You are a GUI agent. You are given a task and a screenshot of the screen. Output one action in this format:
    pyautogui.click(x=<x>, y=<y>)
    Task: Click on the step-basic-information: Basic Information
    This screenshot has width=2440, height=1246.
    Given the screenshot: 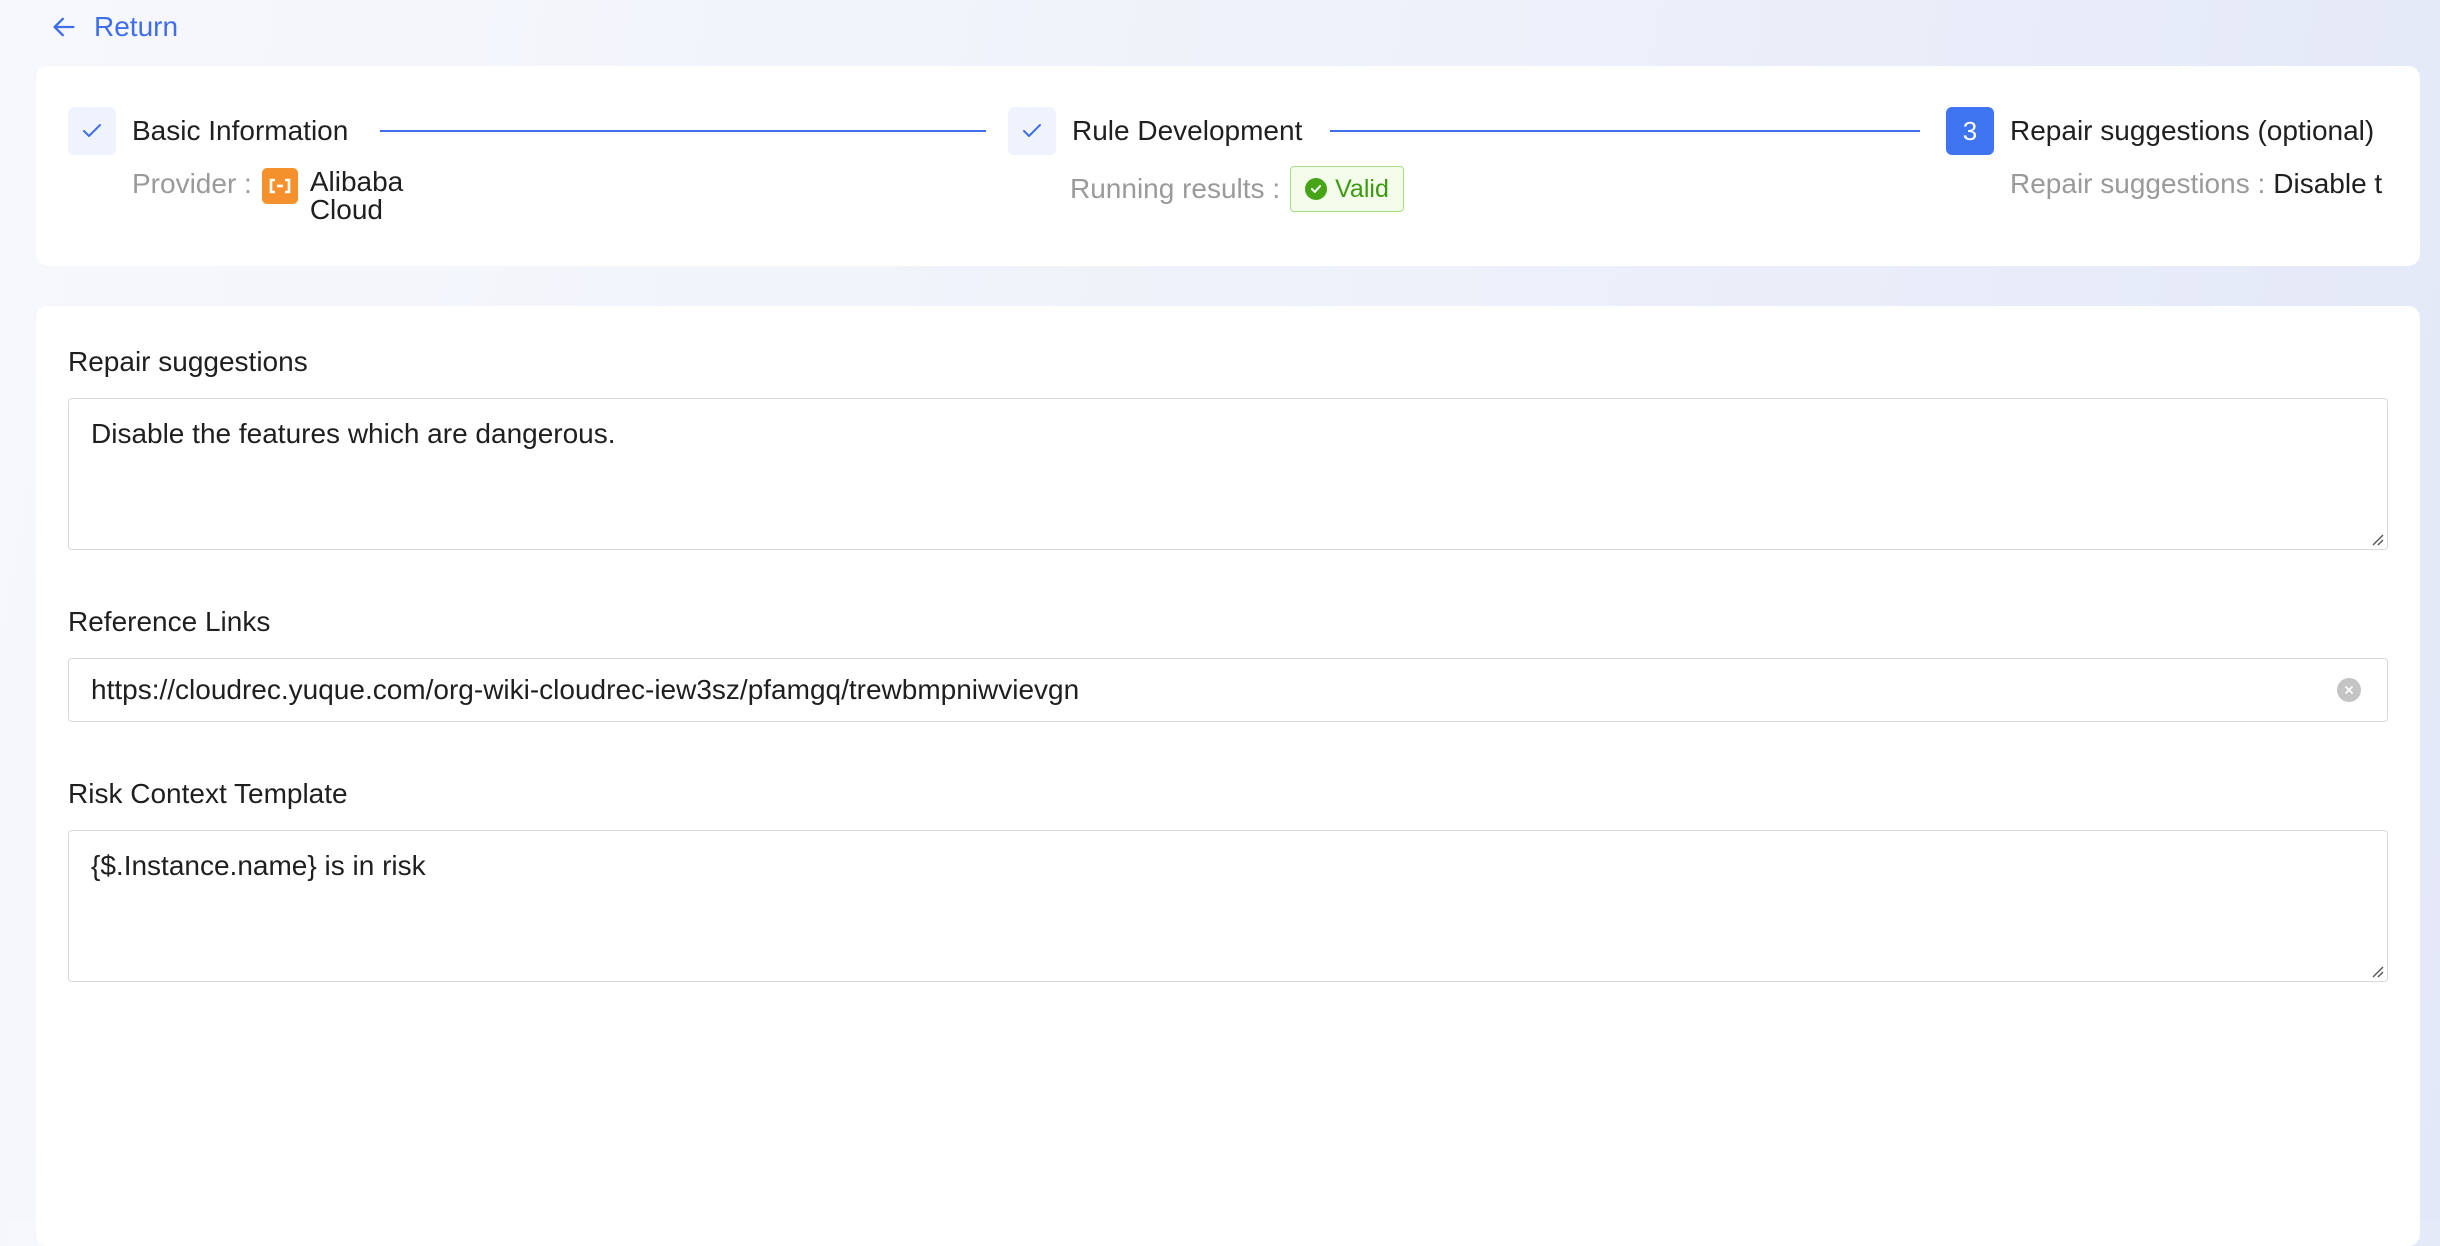 What is the action you would take?
    pyautogui.click(x=208, y=131)
    